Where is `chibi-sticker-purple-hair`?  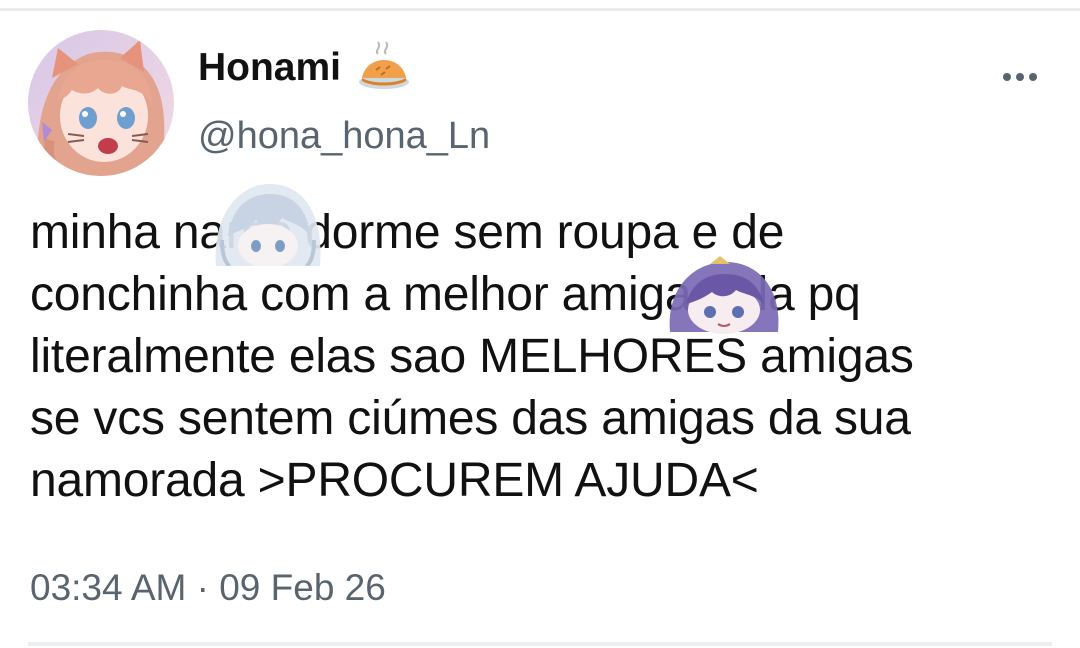
chibi-sticker-purple-hair is located at coordinates (724, 295).